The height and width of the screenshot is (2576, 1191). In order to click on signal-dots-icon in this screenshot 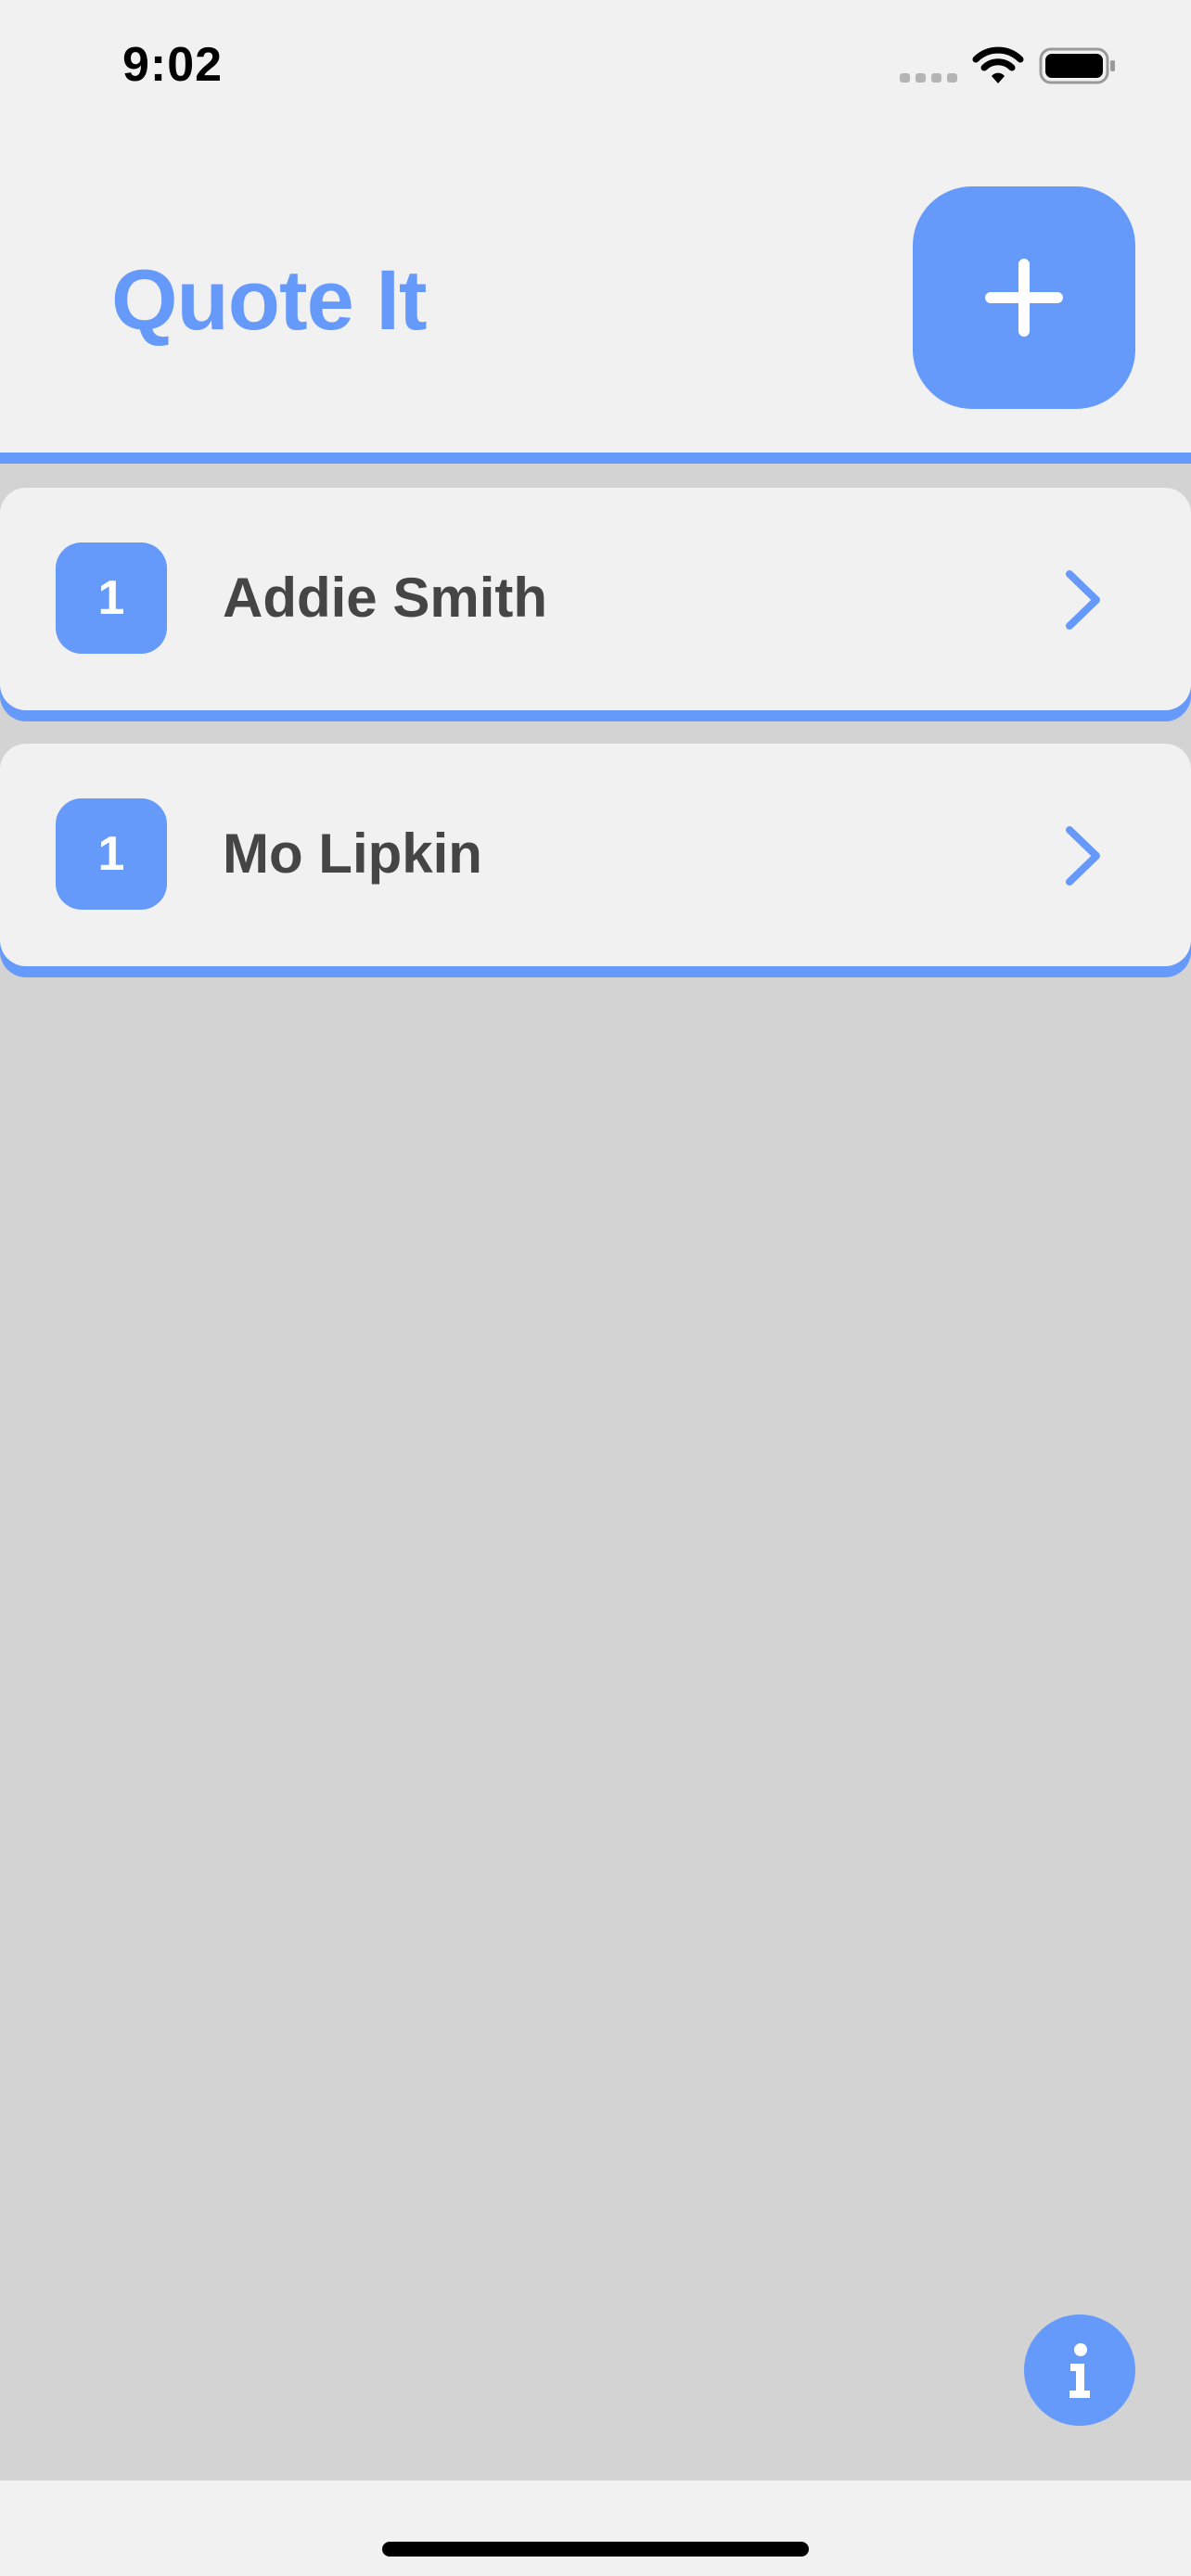, I will do `click(929, 78)`.